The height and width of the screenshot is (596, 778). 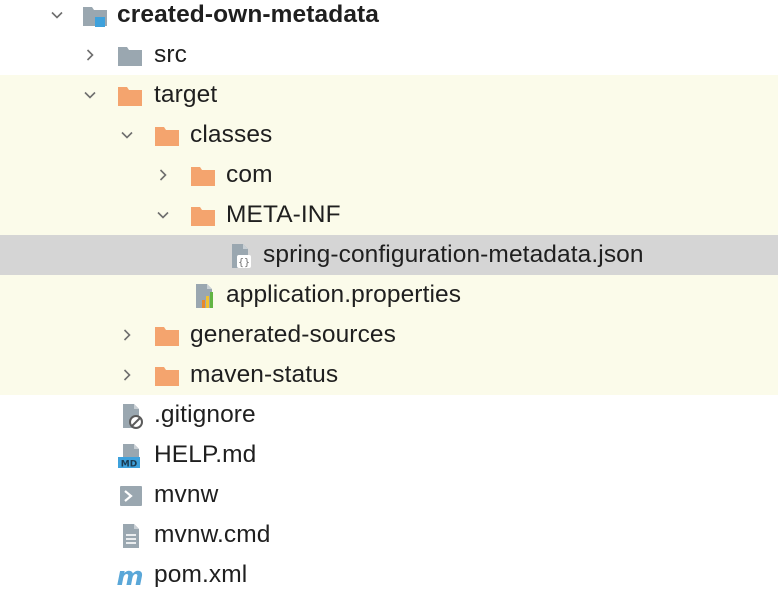 I want to click on tree-row-application-properties: application.properties, so click(x=389, y=295).